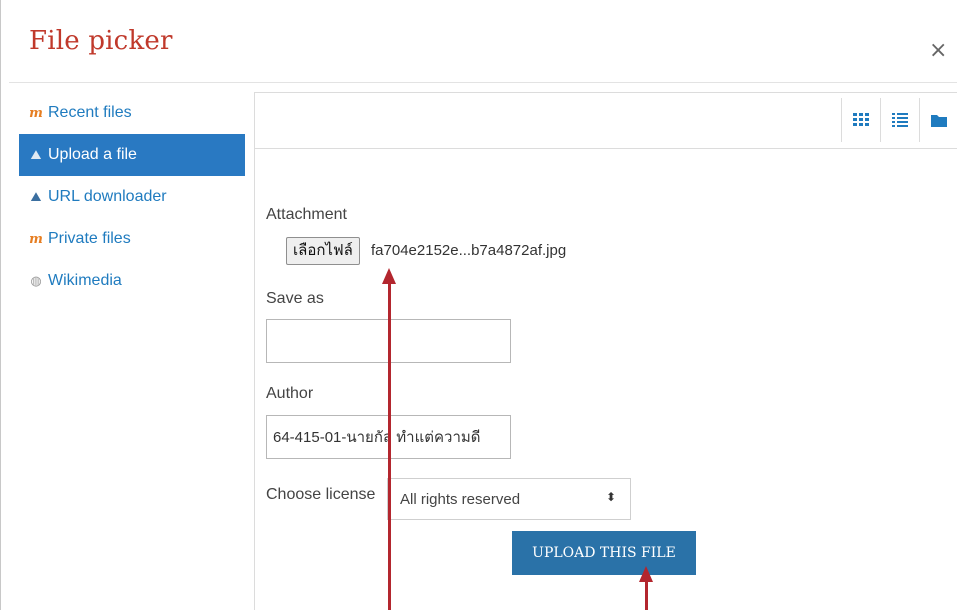 This screenshot has width=957, height=610. Describe the element at coordinates (101, 41) in the screenshot. I see `dialog-title: File picker` at that location.